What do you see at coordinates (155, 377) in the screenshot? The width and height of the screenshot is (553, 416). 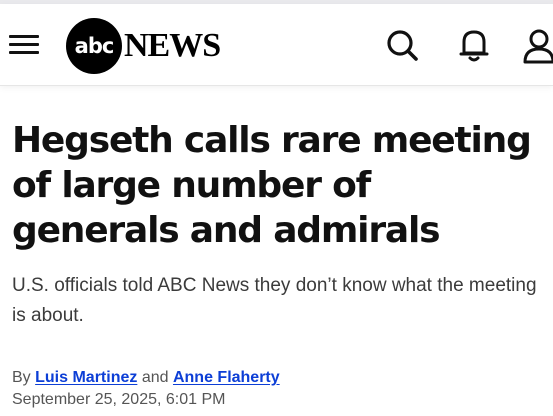 I see `byline-join: and` at bounding box center [155, 377].